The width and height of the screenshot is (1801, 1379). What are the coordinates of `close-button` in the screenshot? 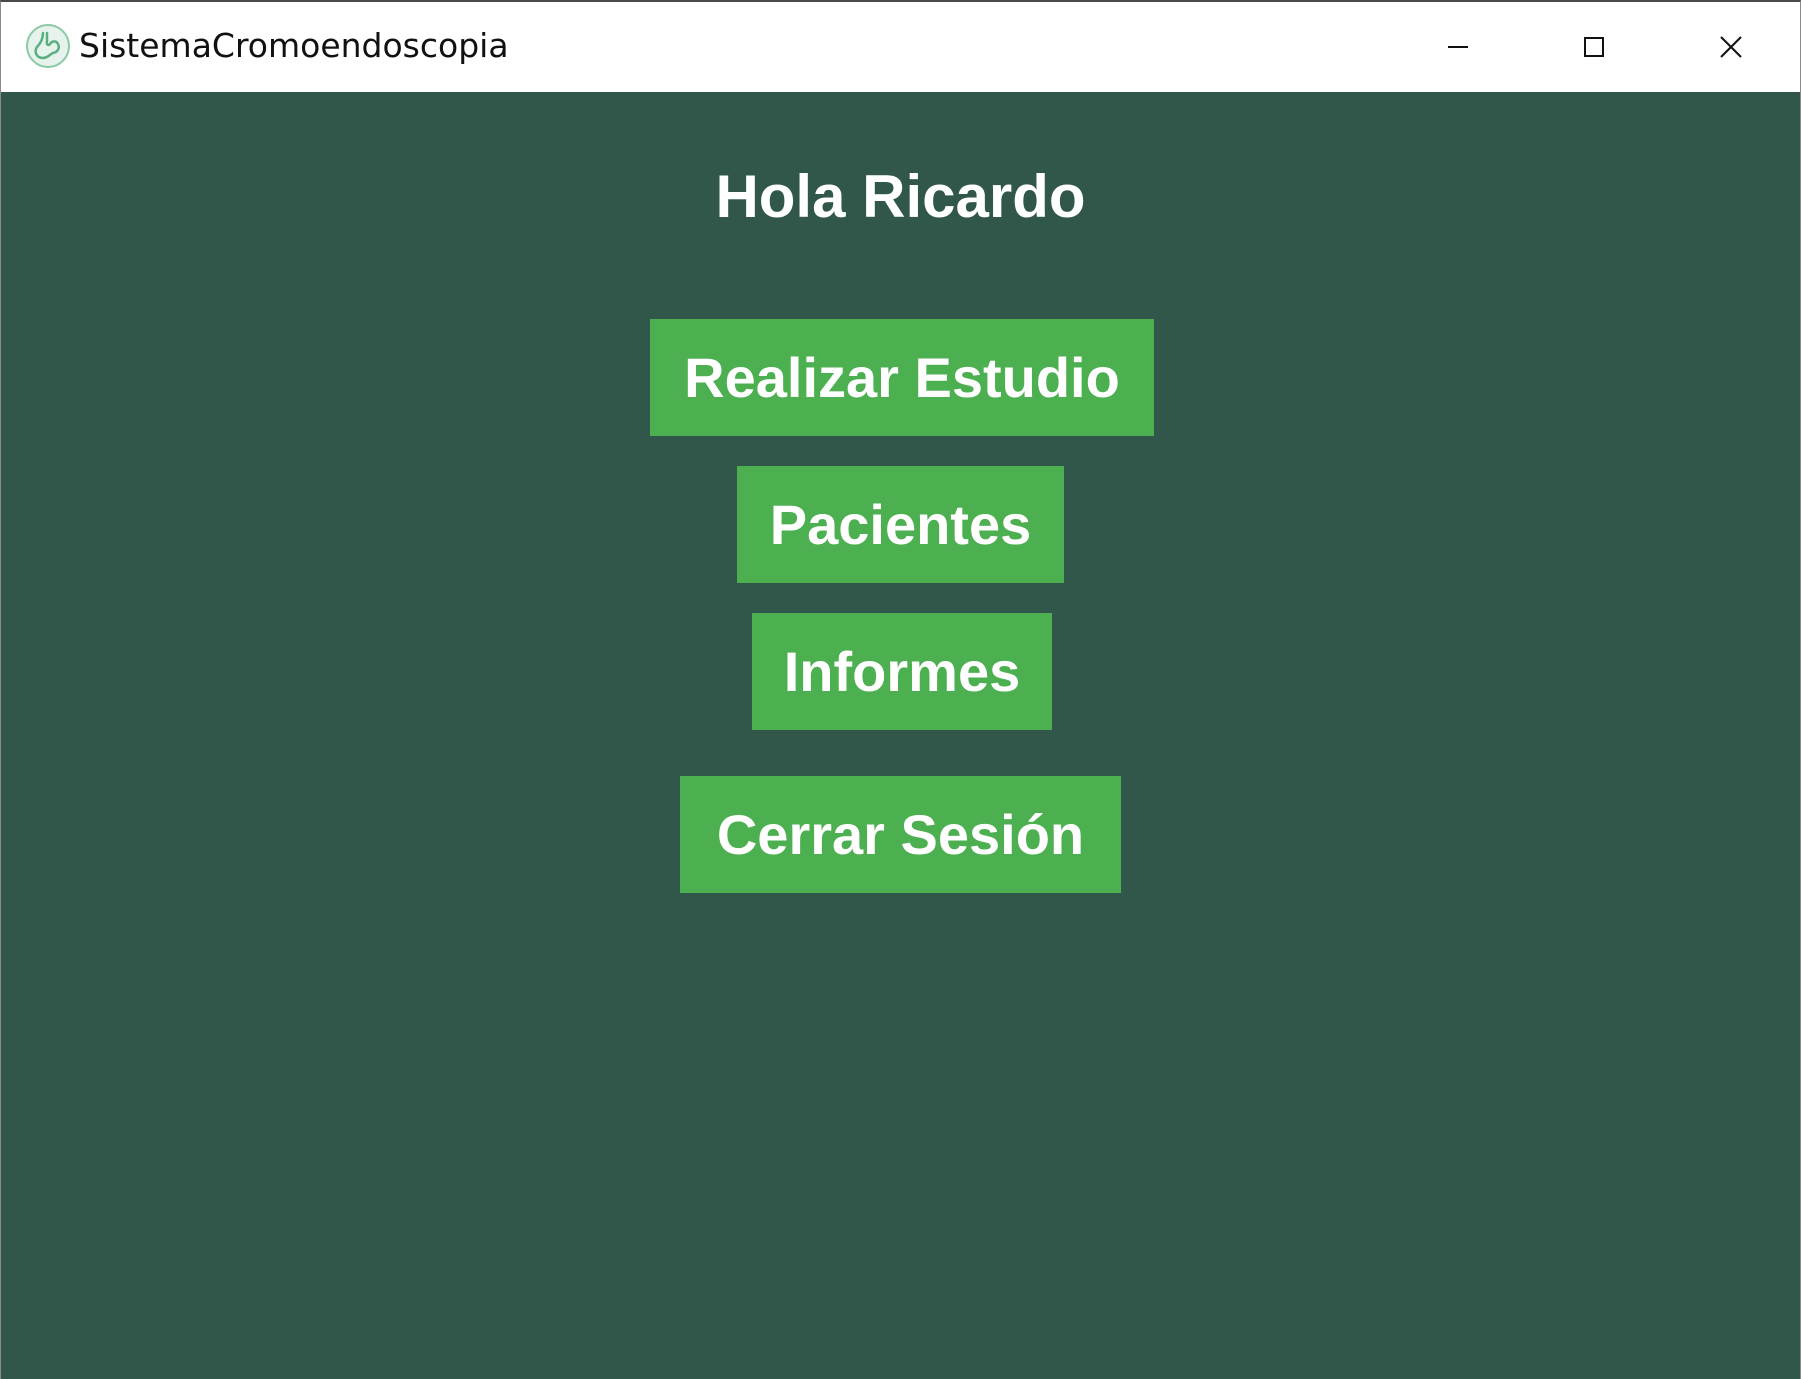 It's located at (1731, 47).